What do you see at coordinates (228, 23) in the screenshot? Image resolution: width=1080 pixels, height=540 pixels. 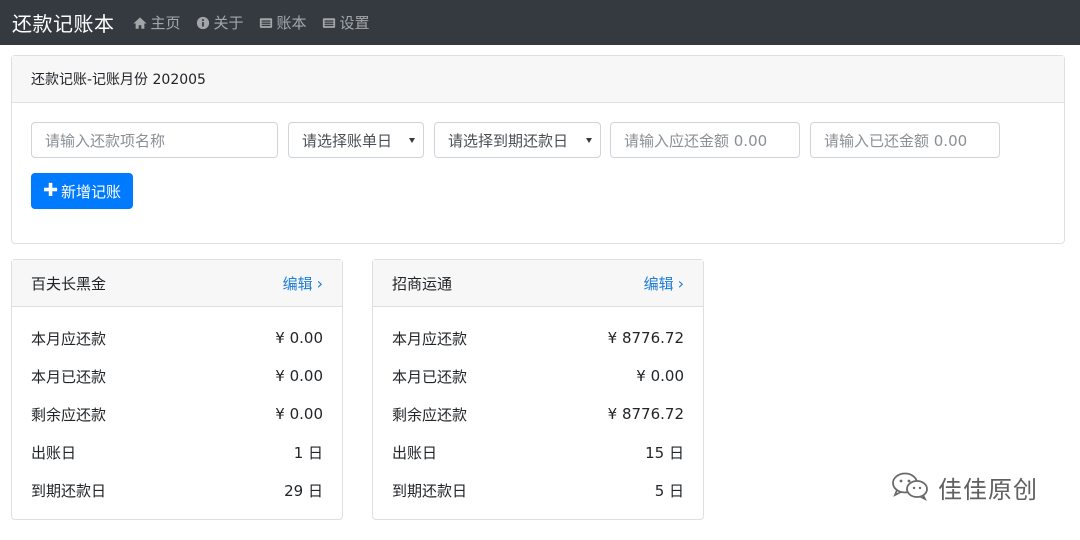 I see `nav-about-label: 关于` at bounding box center [228, 23].